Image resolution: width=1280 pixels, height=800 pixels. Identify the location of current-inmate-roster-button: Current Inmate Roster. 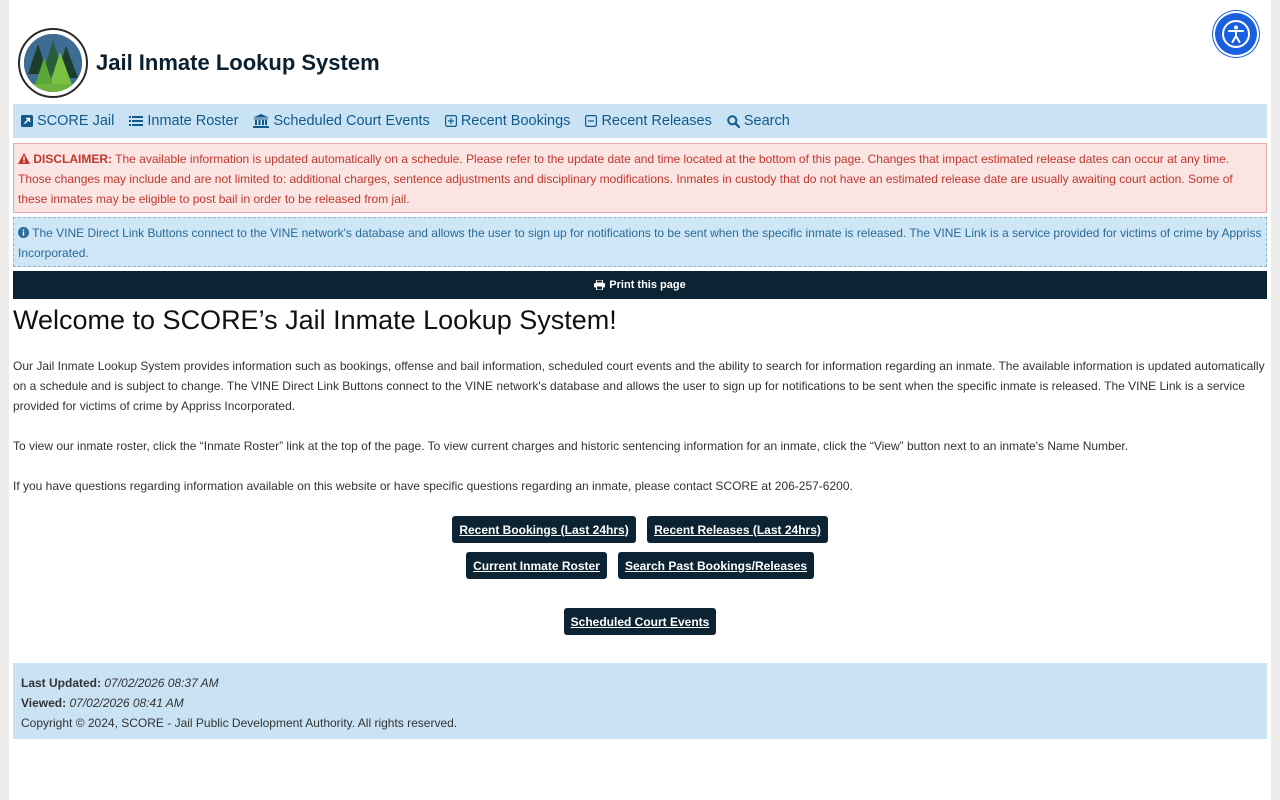
(536, 565).